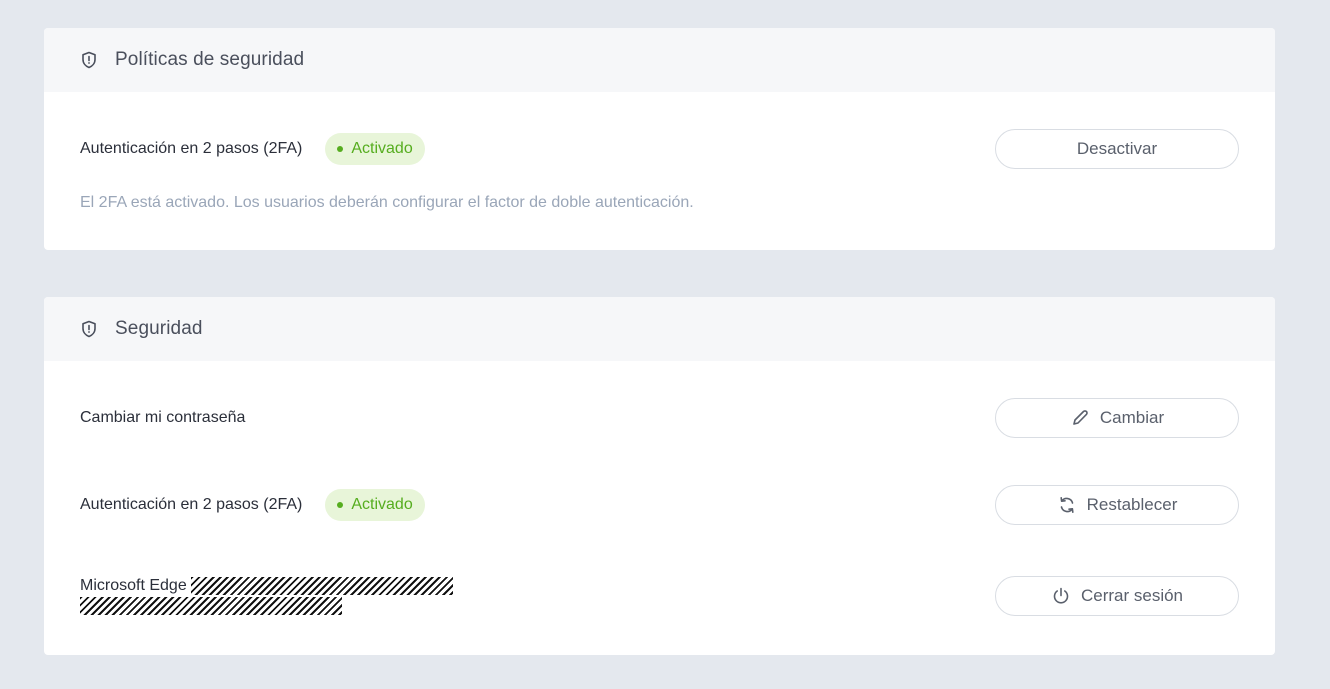 The image size is (1330, 689). I want to click on pencil-icon, so click(1080, 418).